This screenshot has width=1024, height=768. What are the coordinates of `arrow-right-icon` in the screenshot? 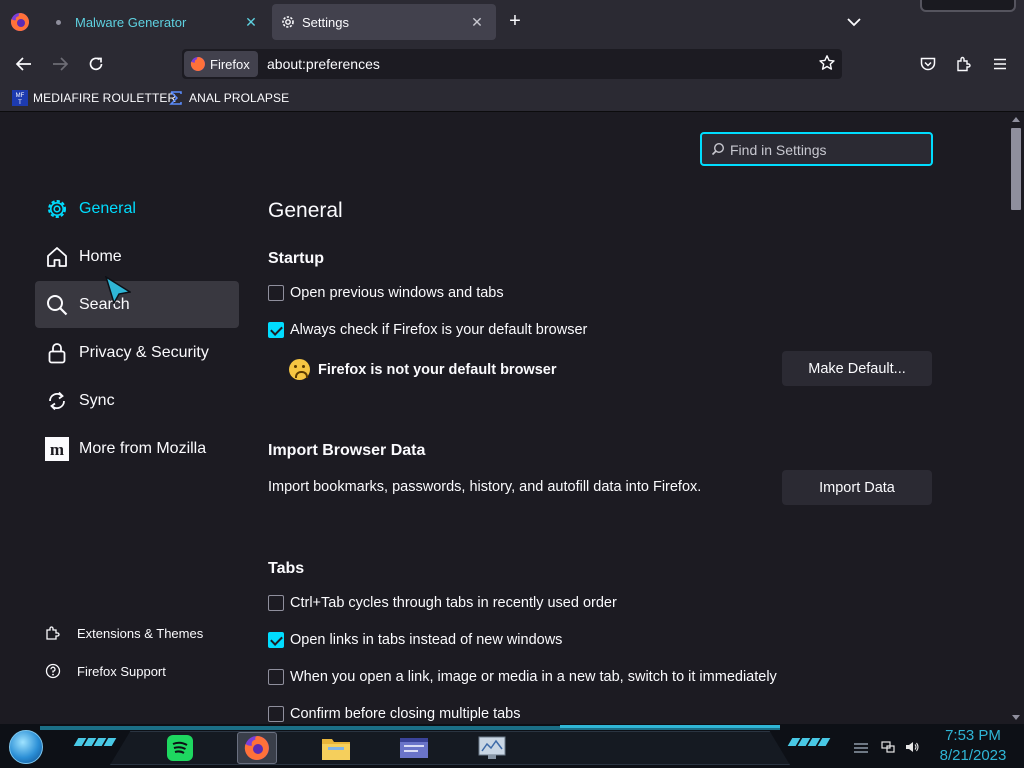 It's located at (61, 64).